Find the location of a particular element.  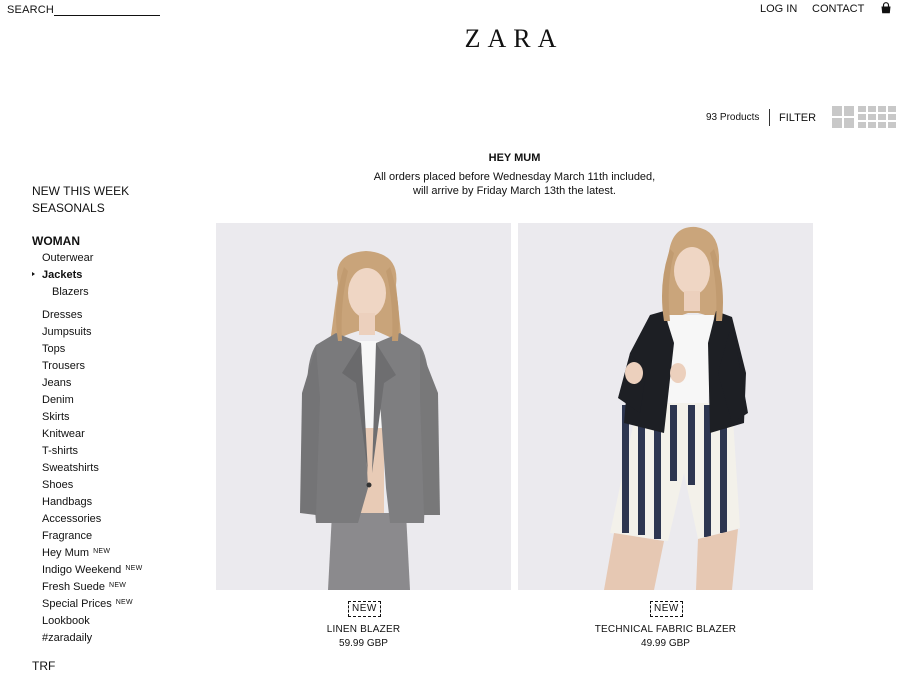

grid-small-view-icon is located at coordinates (877, 117).